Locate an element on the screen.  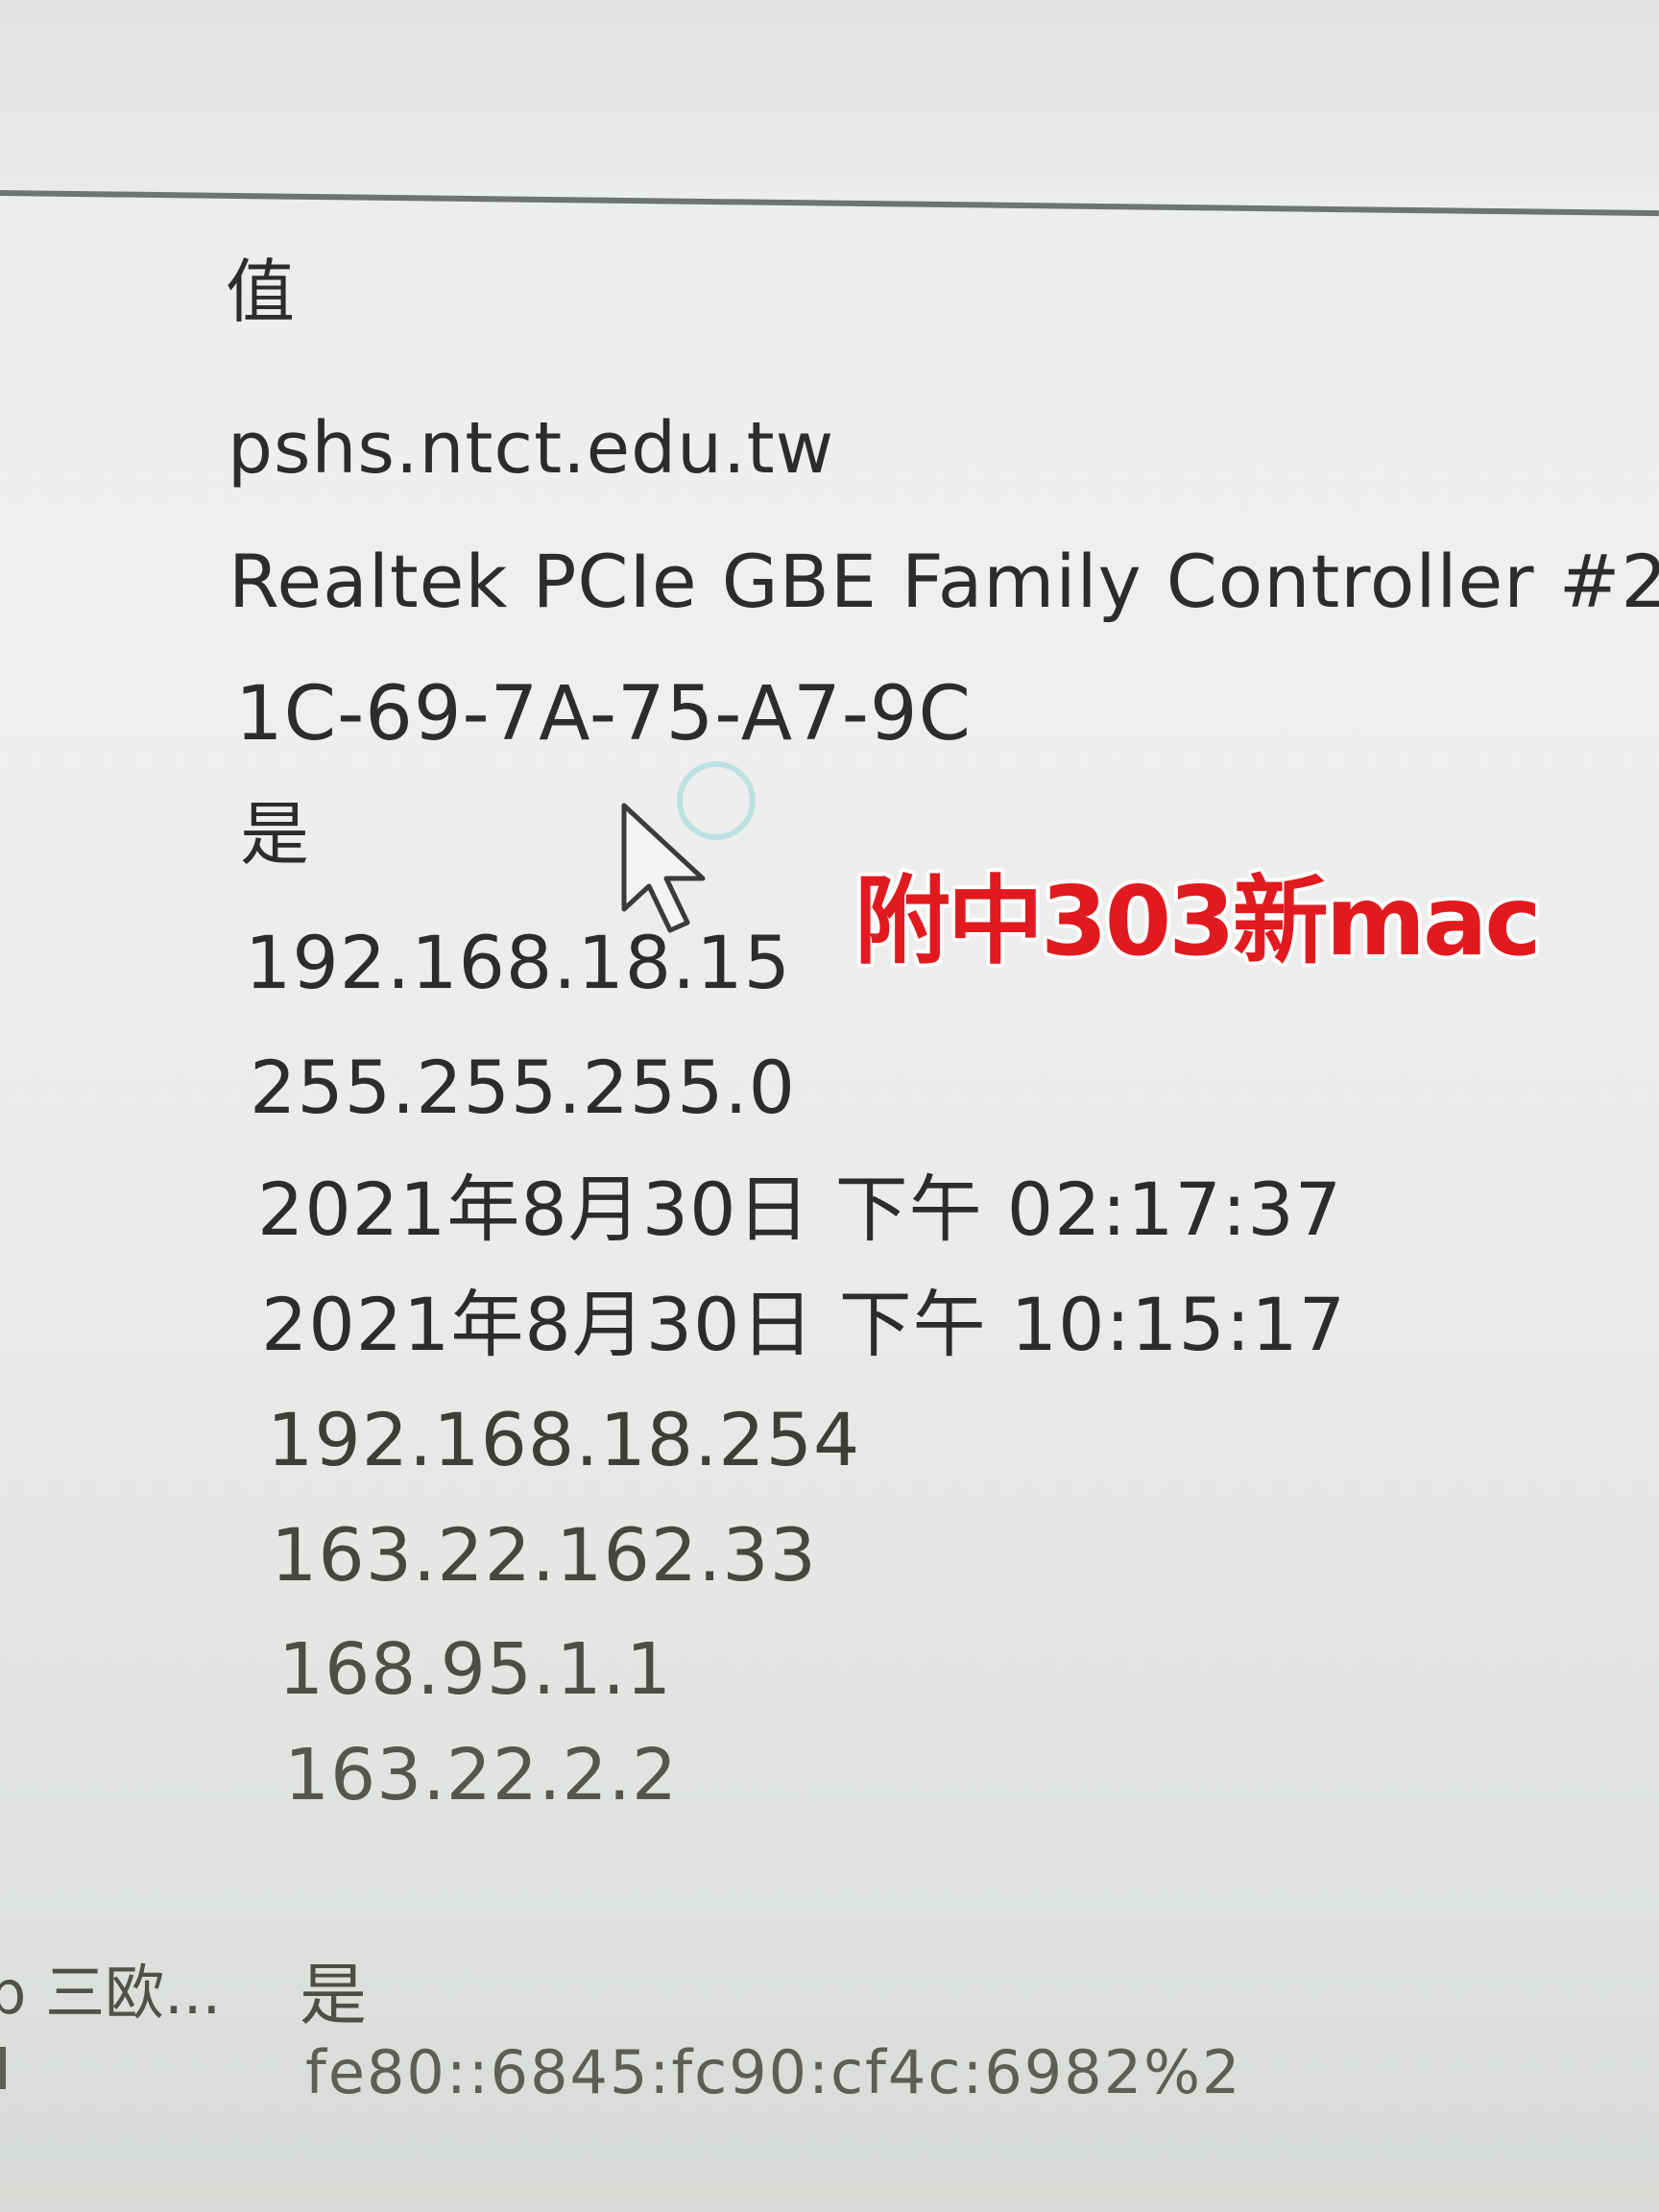
physical-address-value: 1C-69-7A-75-A7-9C is located at coordinates (603, 714).